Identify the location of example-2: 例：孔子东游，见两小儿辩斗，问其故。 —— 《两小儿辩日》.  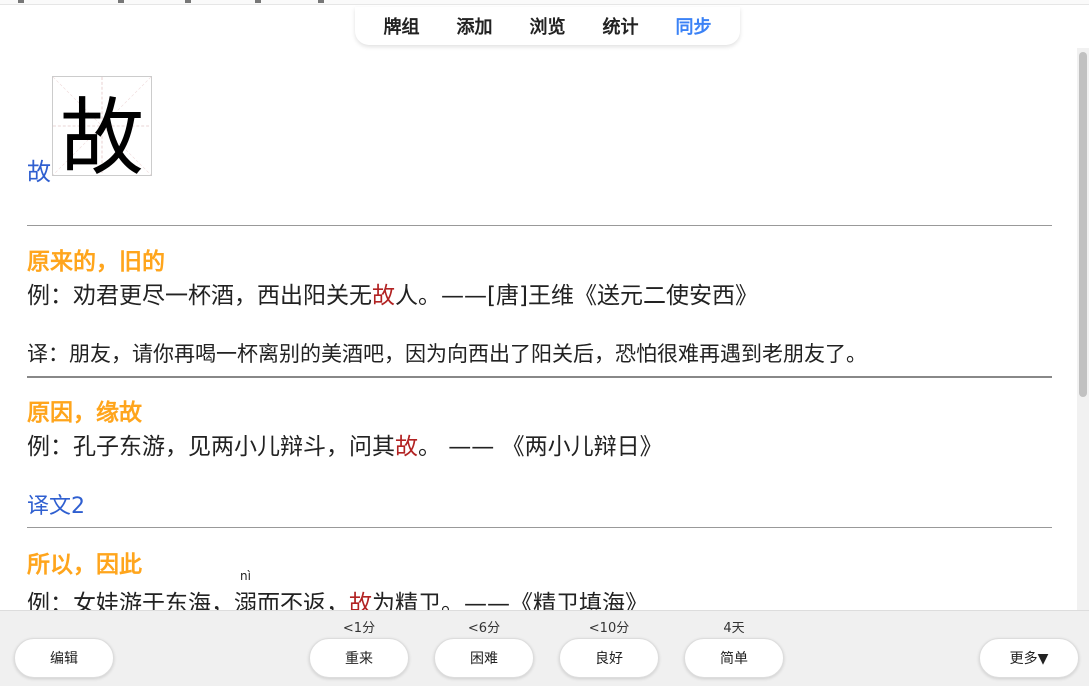
(345, 444).